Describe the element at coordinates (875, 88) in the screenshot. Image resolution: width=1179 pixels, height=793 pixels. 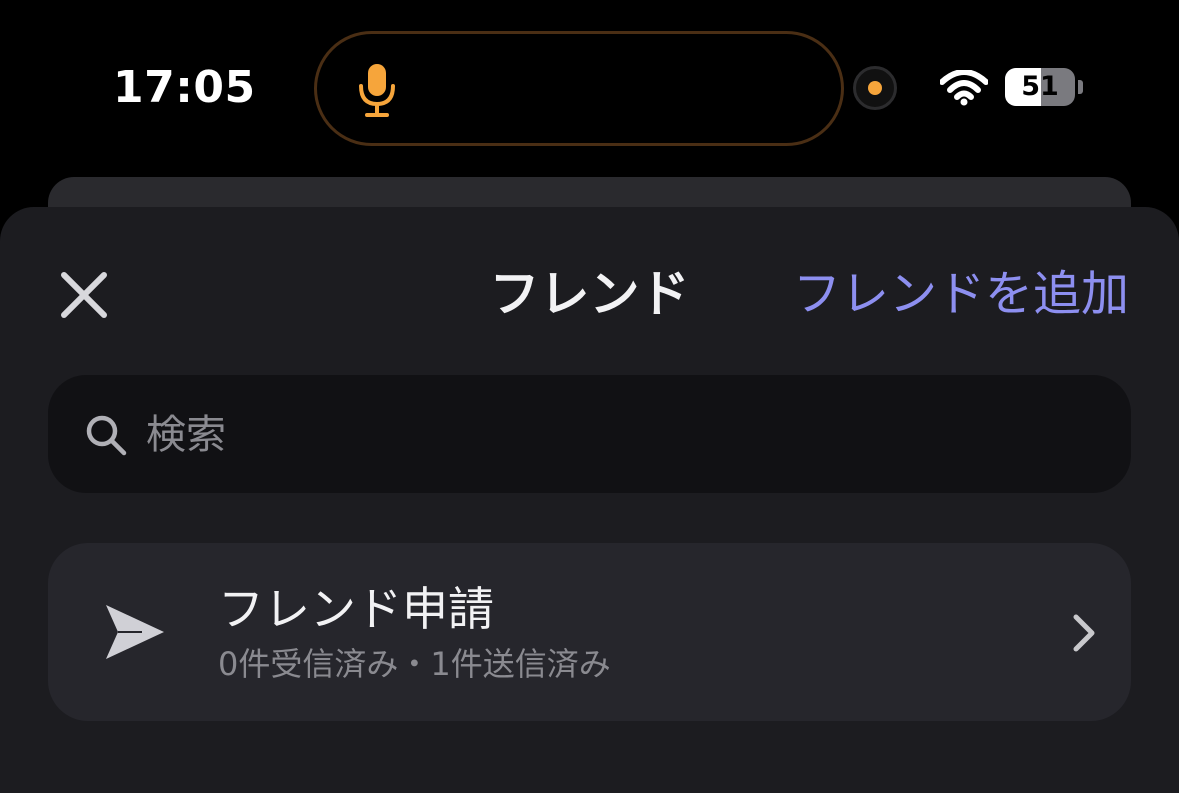
I see `camera-indicator` at that location.